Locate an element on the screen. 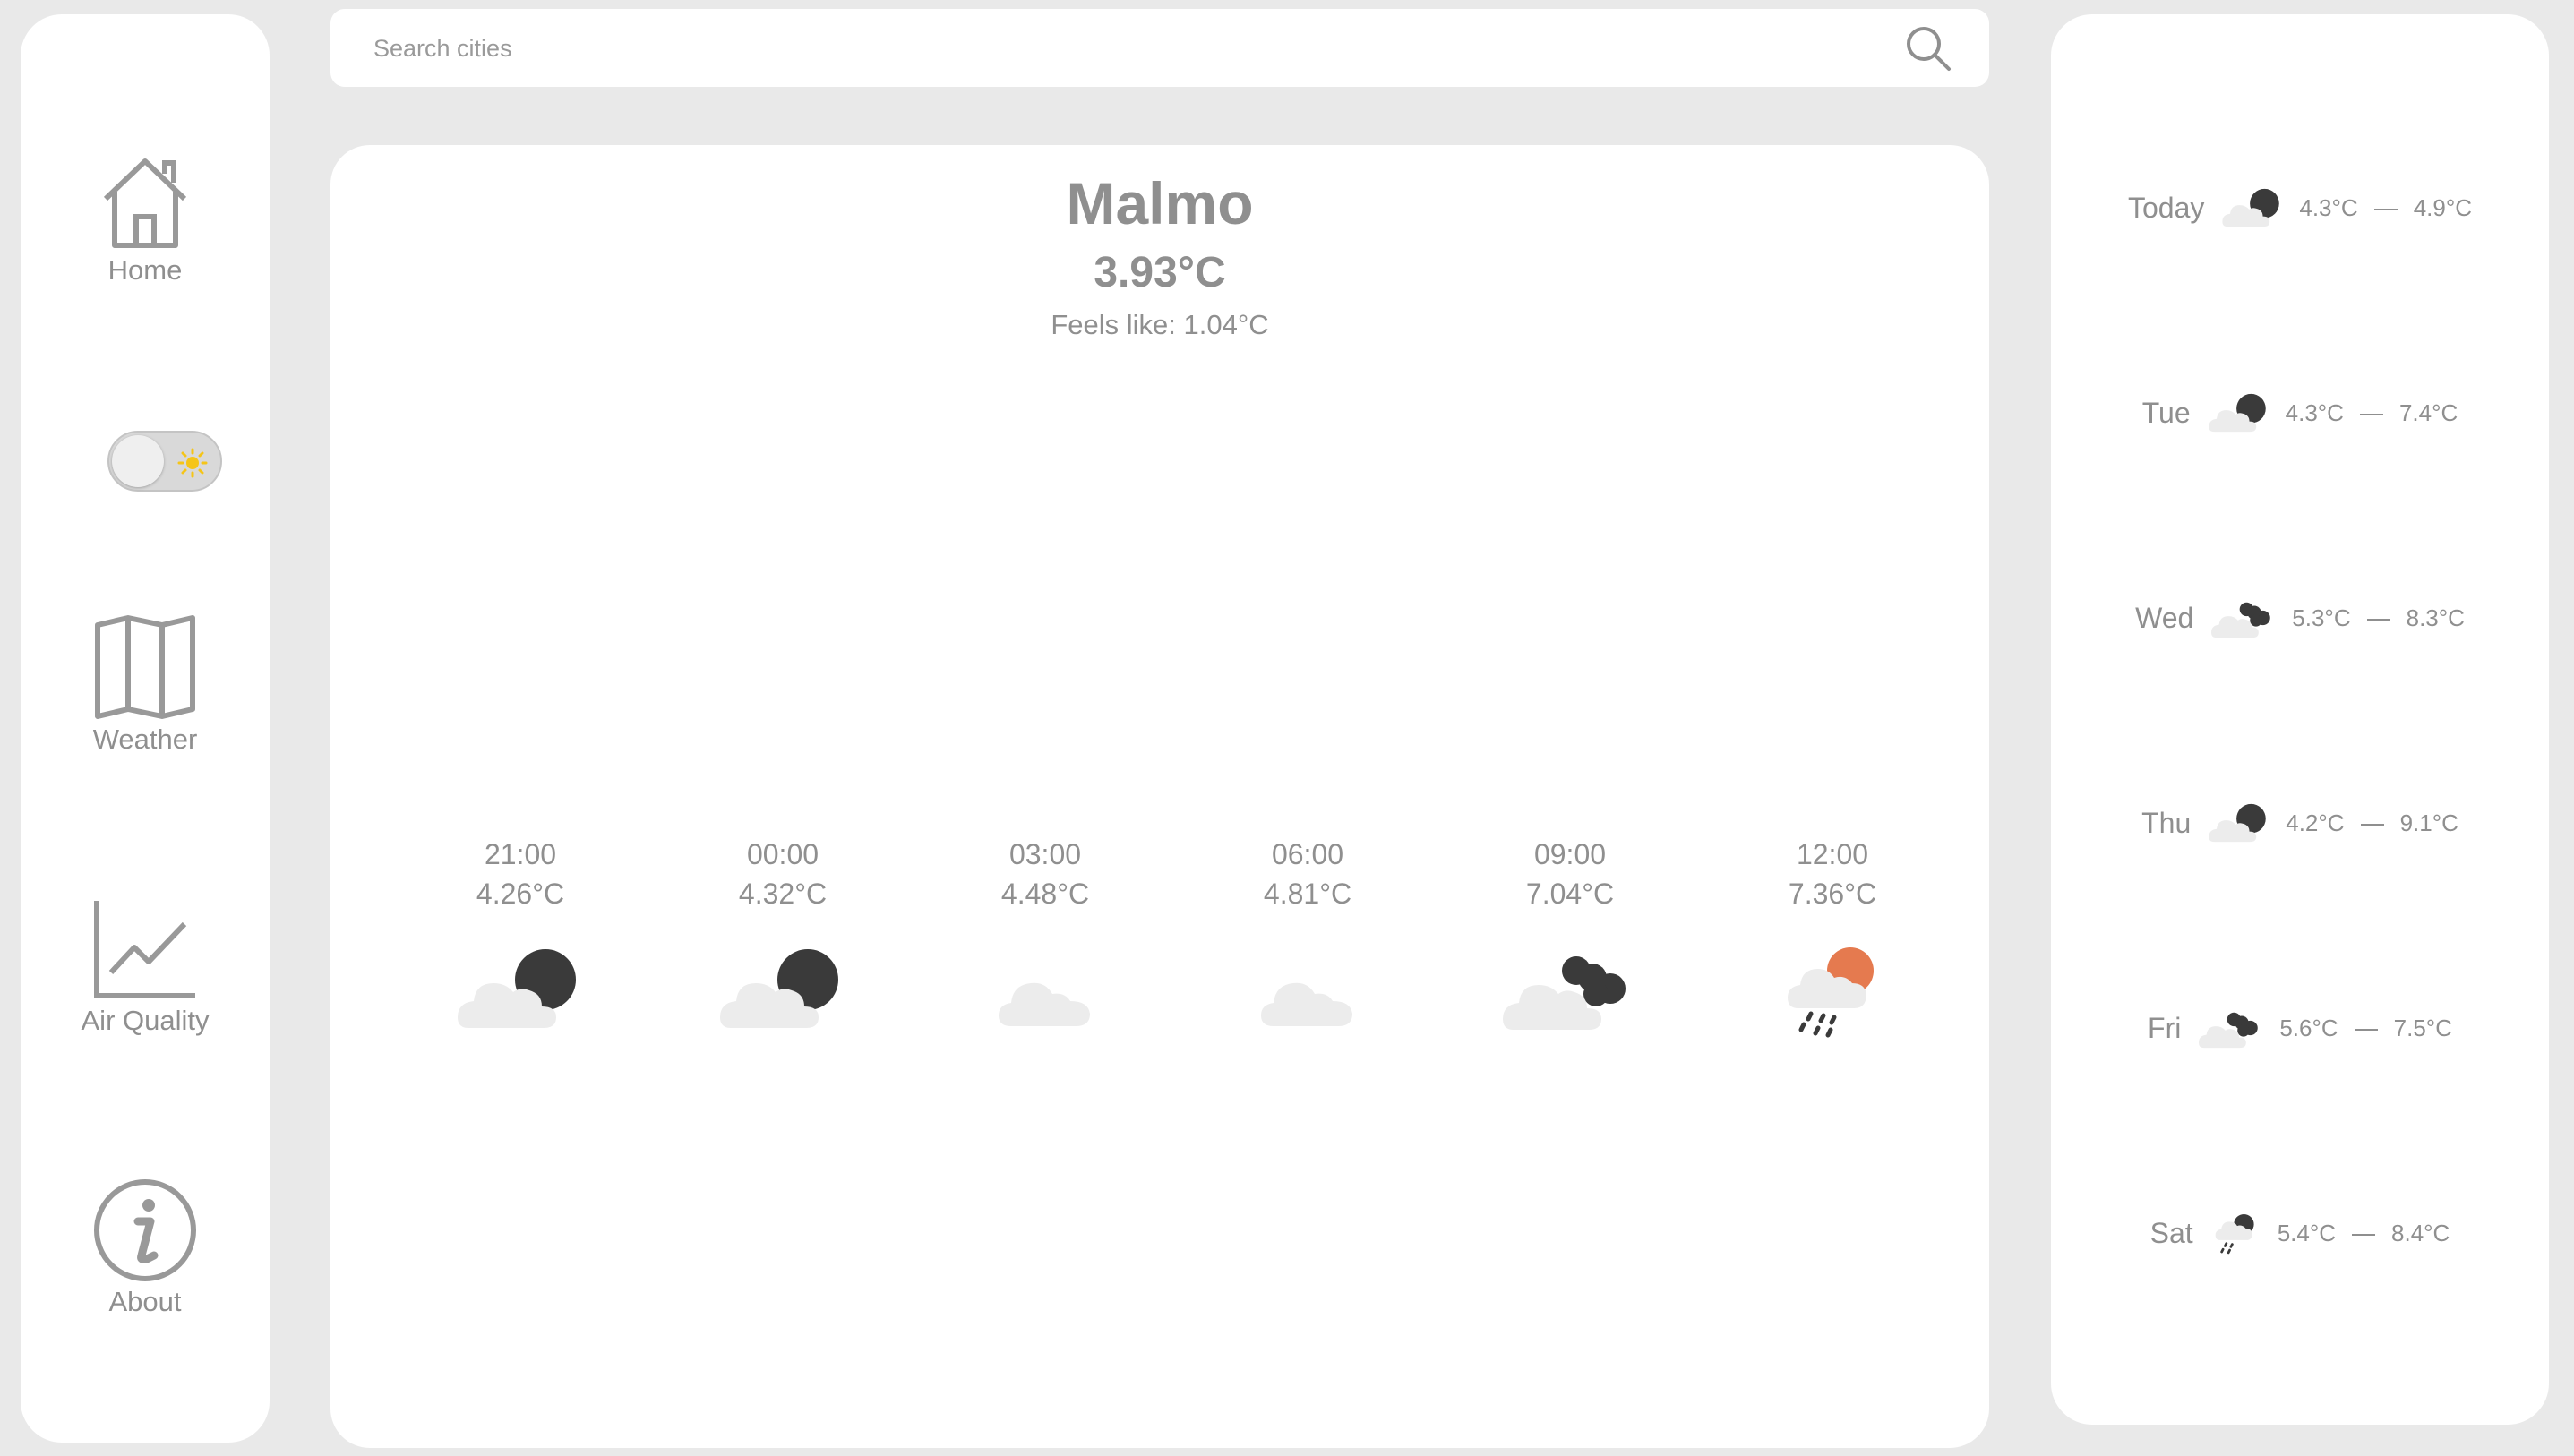 The width and height of the screenshot is (2574, 1456). sidebar-nav: Home Weather Air Quality About is located at coordinates (145, 728).